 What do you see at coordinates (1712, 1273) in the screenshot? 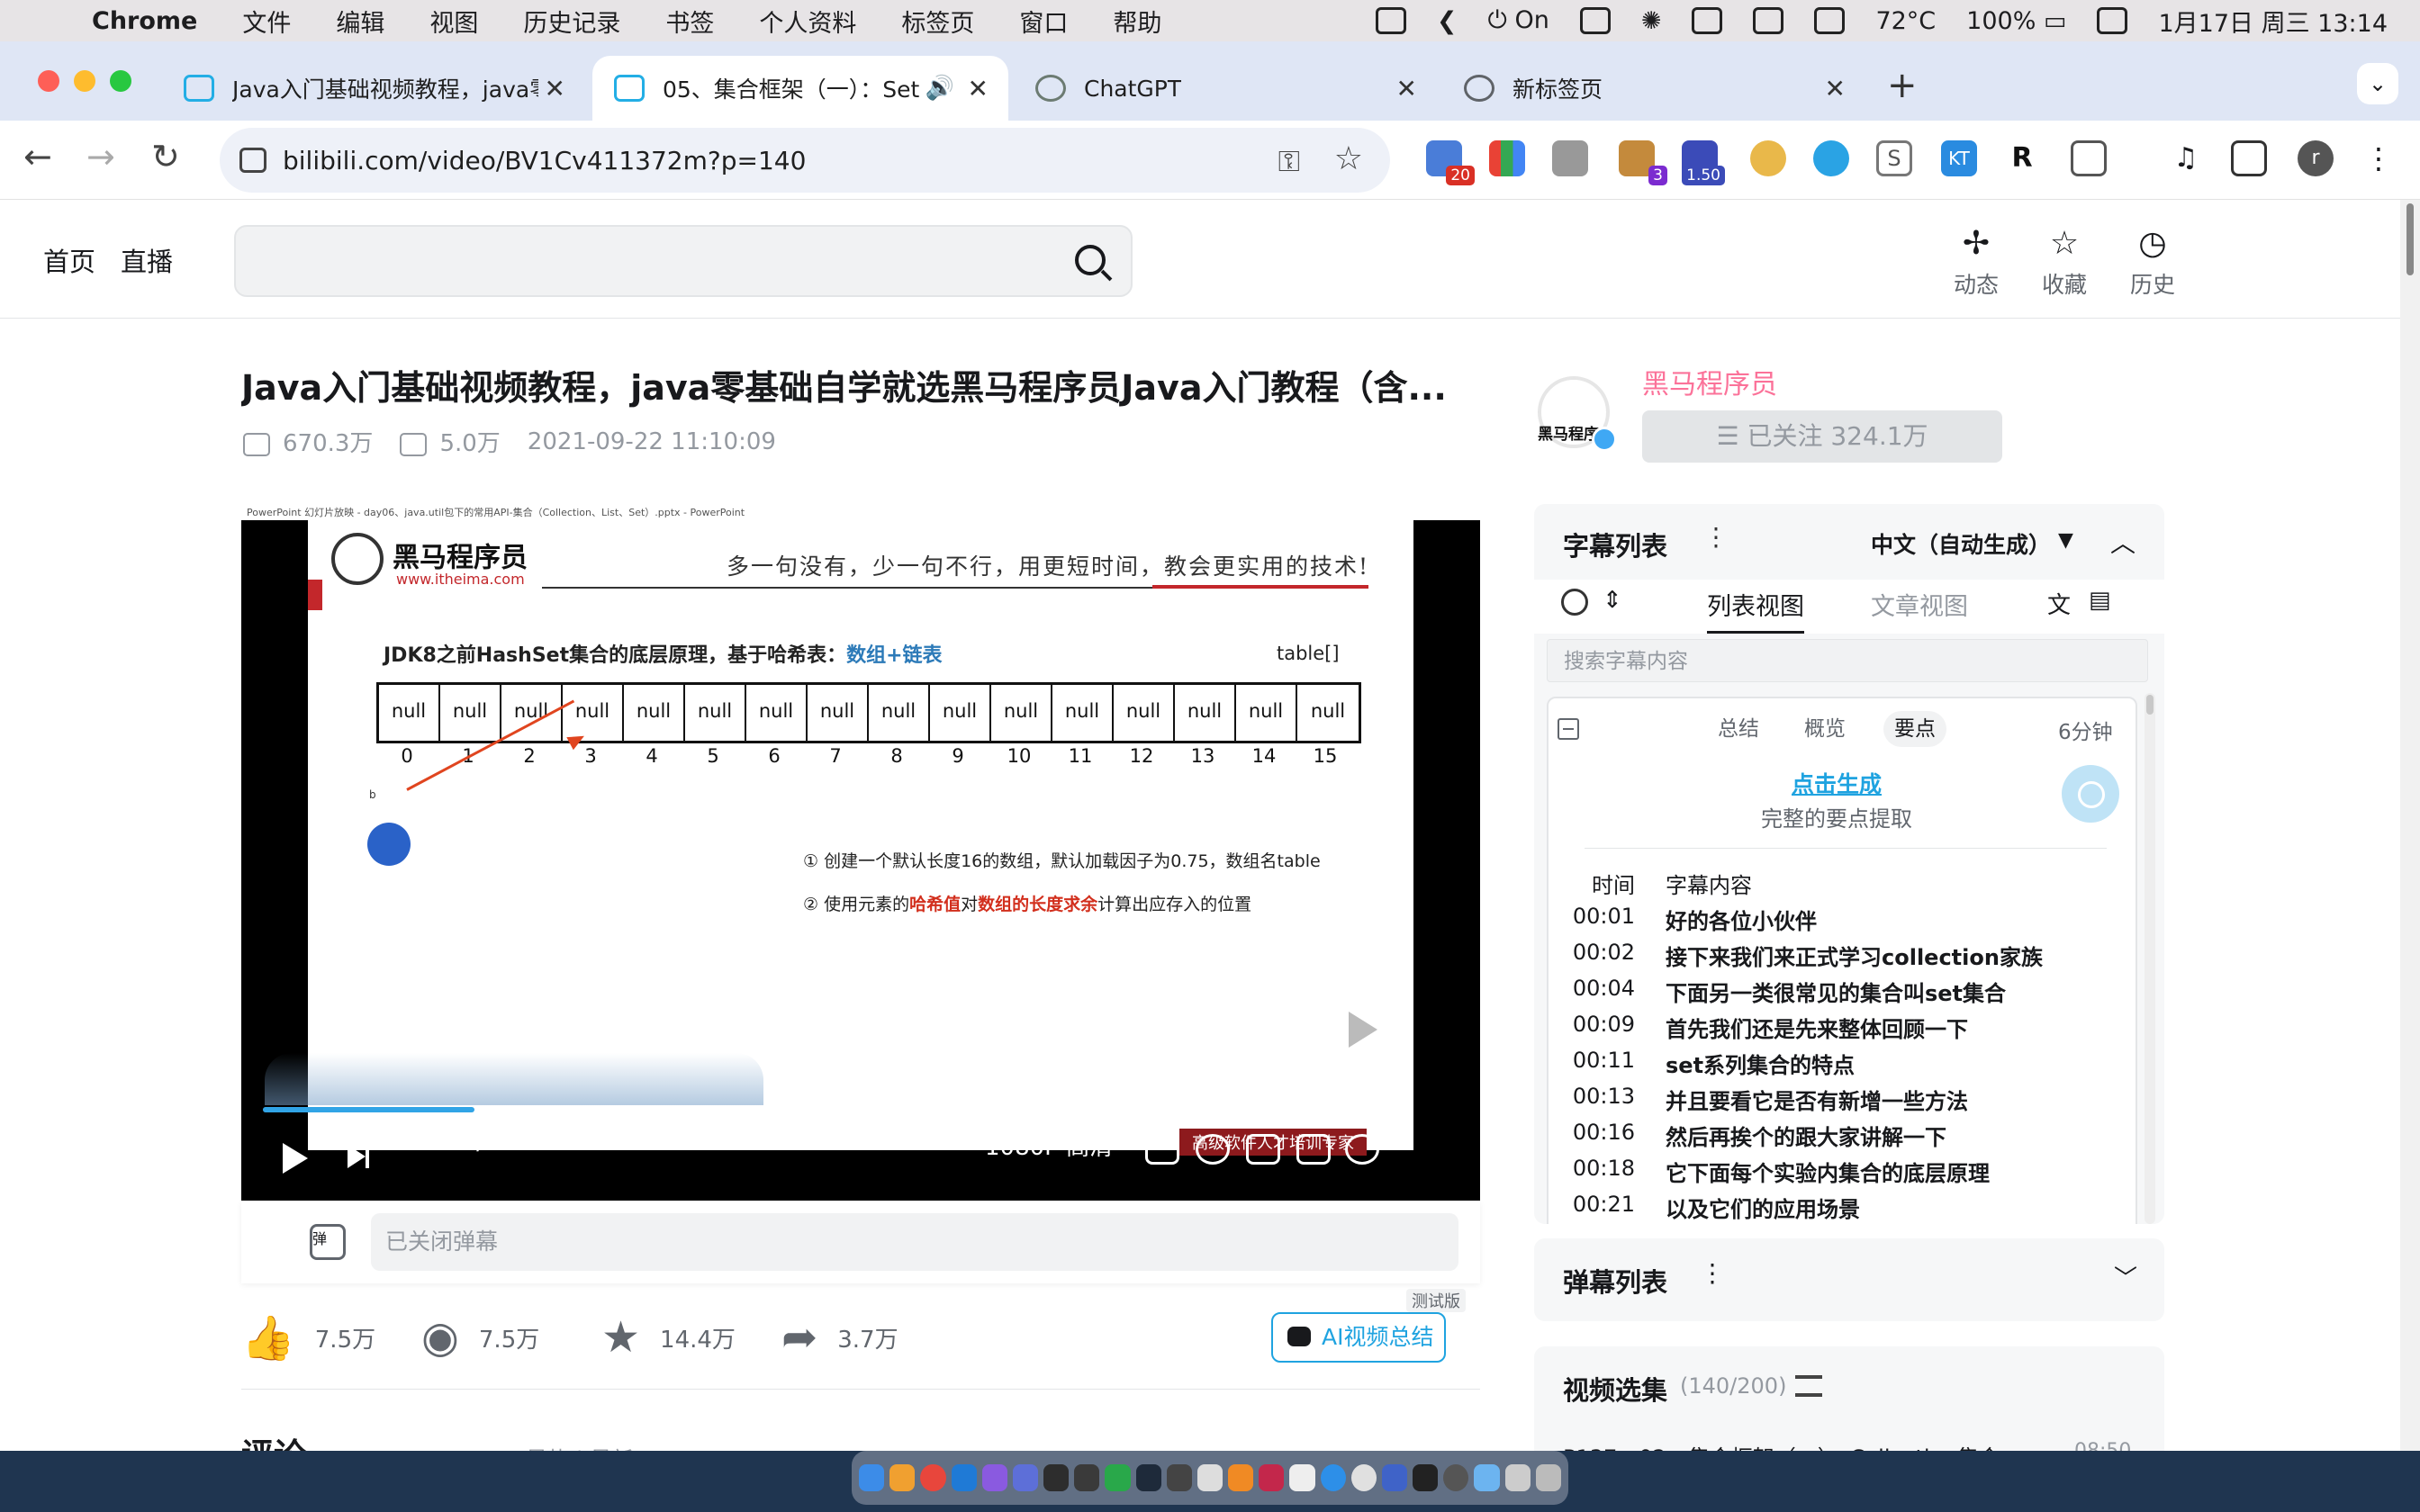
I see `more-vertical-icon: ⋮` at bounding box center [1712, 1273].